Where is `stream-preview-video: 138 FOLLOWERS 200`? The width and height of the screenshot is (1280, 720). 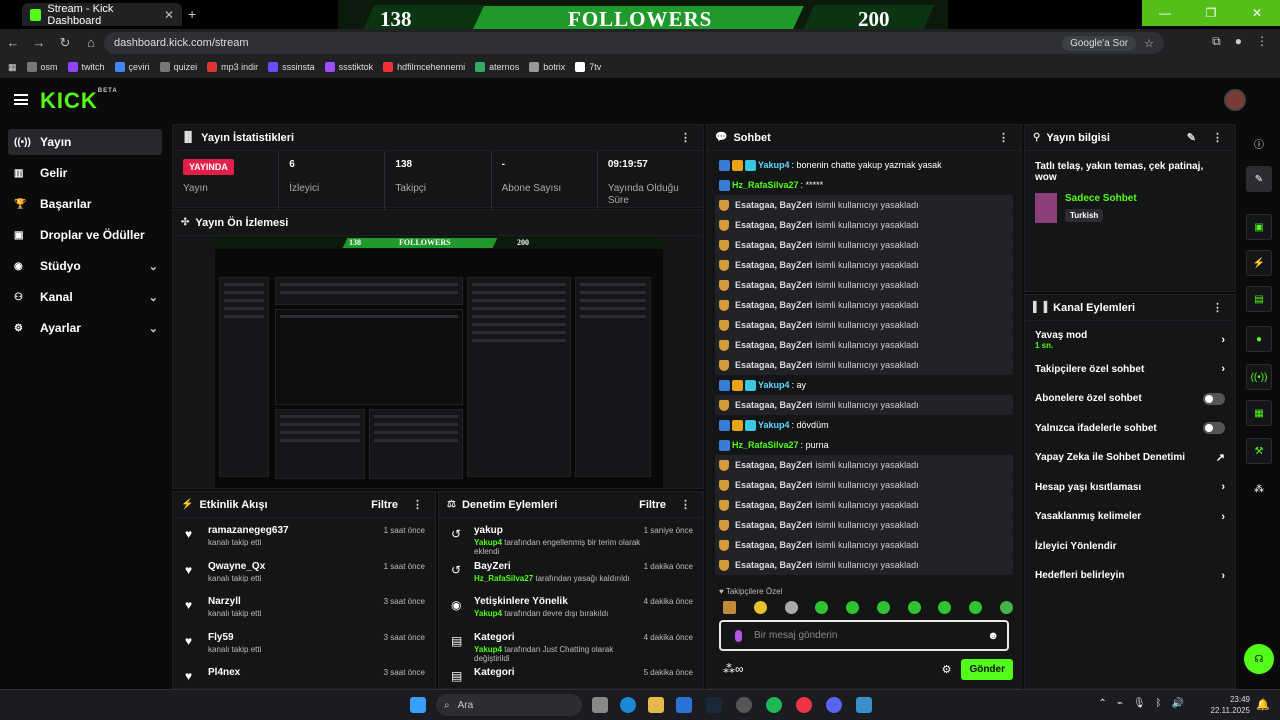
stream-preview-video: 138 FOLLOWERS 200 is located at coordinates (439, 362).